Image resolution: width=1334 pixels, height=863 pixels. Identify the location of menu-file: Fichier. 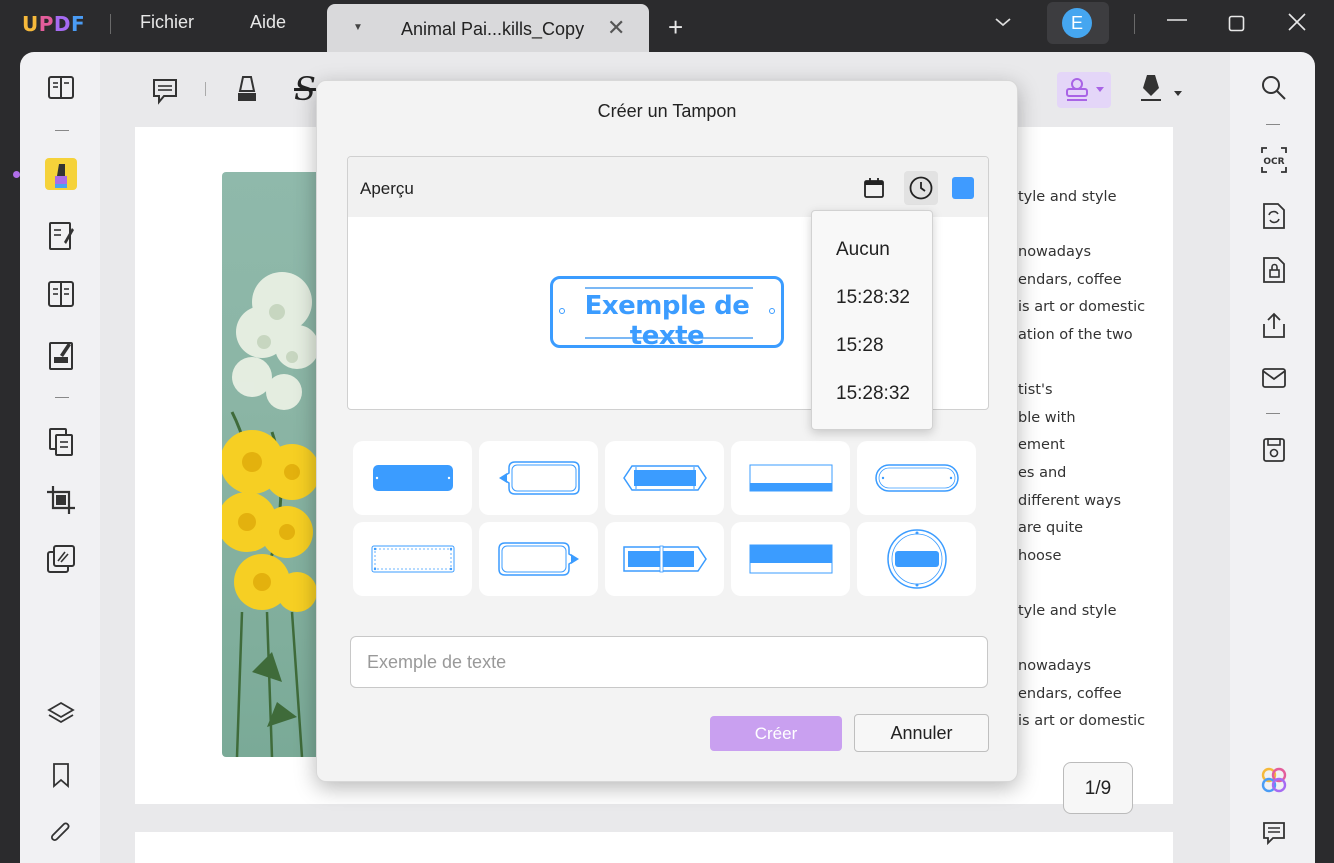
(167, 22).